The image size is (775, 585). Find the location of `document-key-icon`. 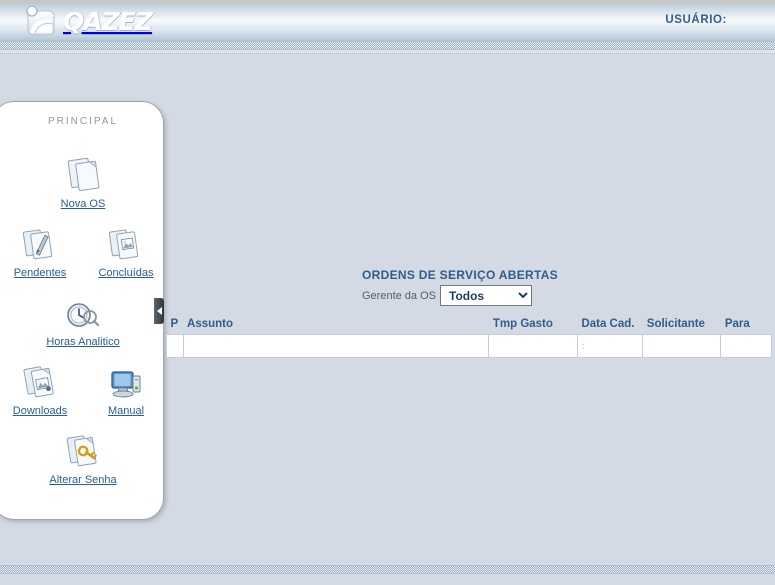

document-key-icon is located at coordinates (83, 449).